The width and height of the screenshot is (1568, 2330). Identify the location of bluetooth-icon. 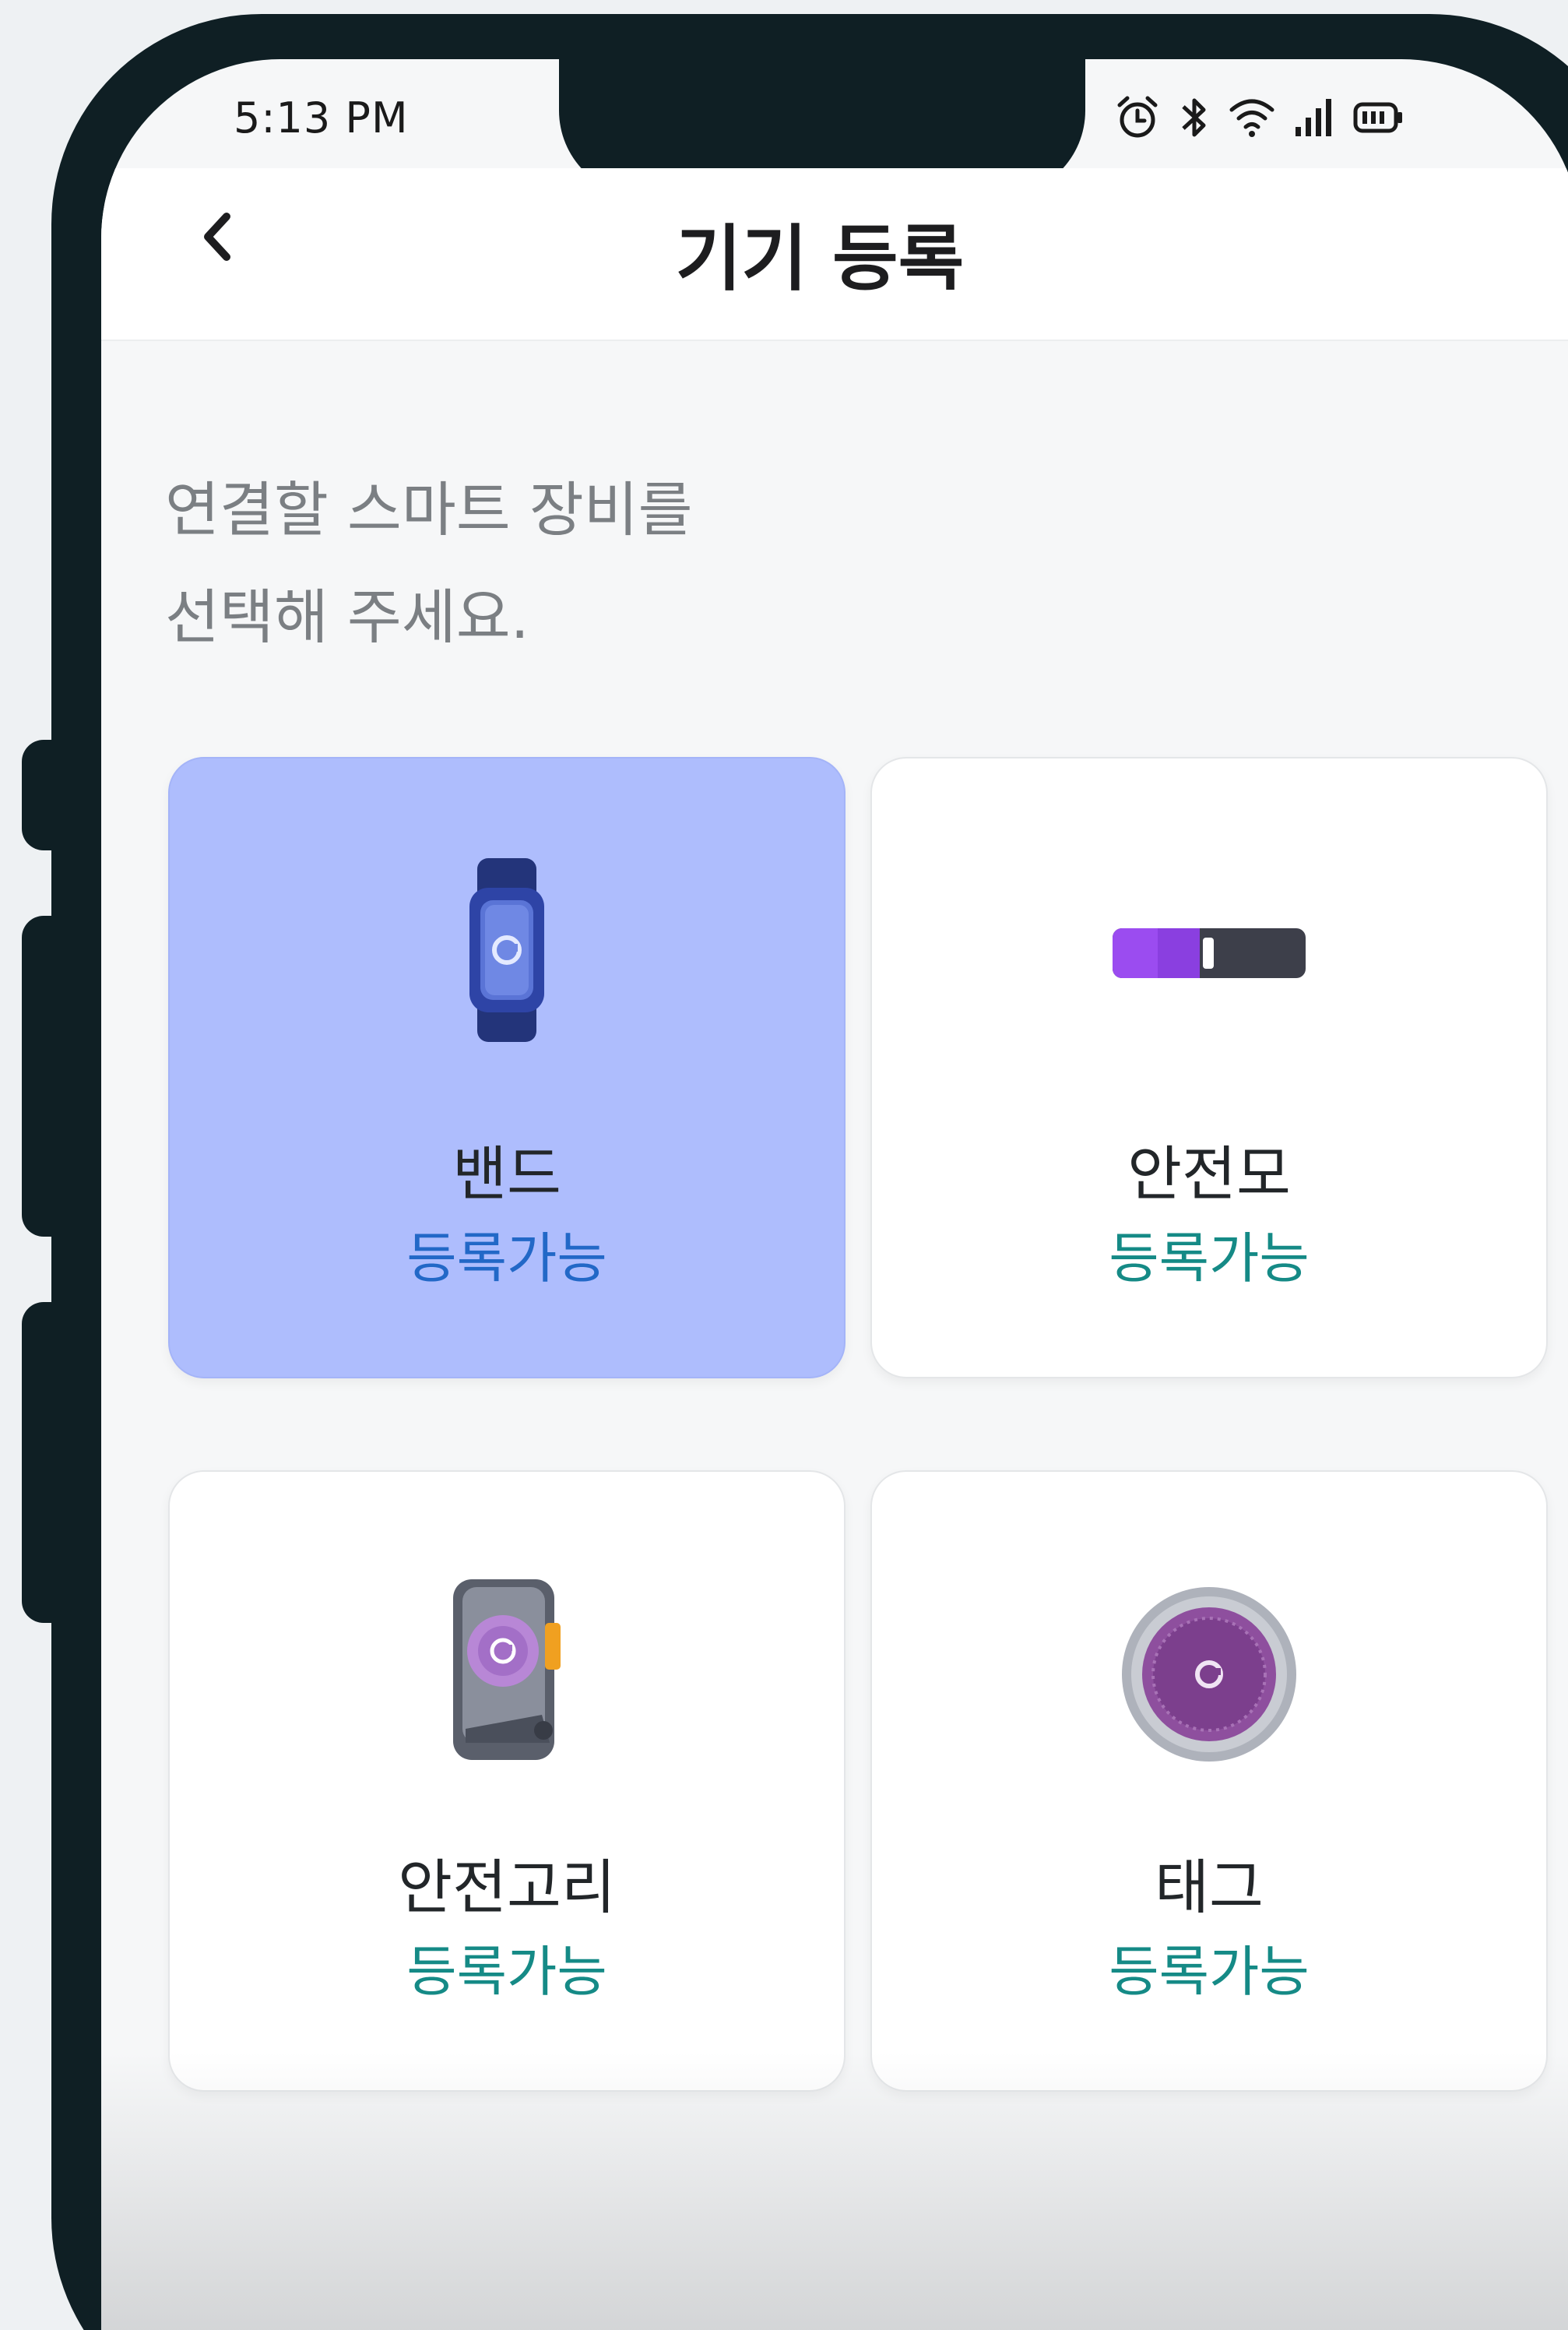
(1194, 117).